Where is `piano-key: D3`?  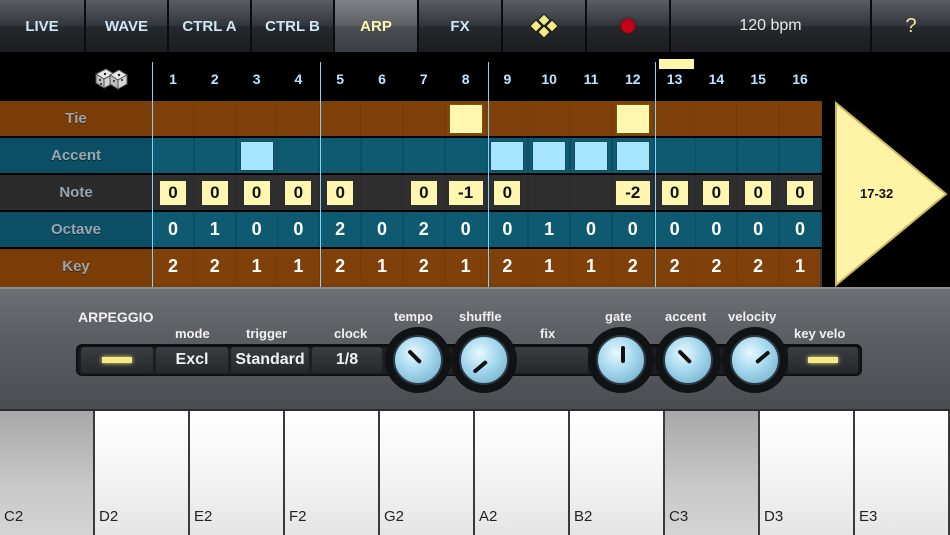 piano-key: D3 is located at coordinates (807, 473).